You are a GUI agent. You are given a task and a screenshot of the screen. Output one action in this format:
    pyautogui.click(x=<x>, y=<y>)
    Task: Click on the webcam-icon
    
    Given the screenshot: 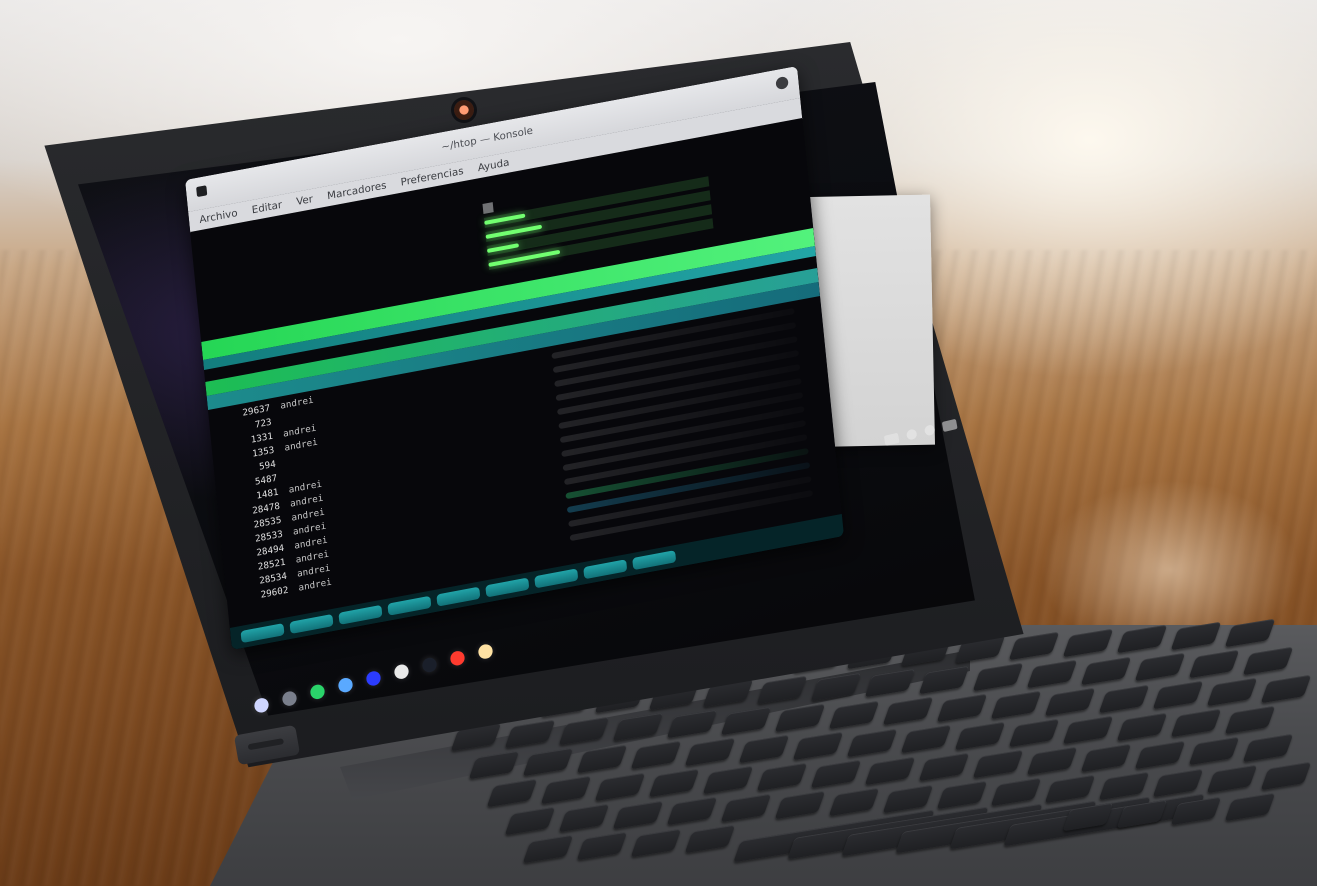 What is the action you would take?
    pyautogui.click(x=464, y=110)
    